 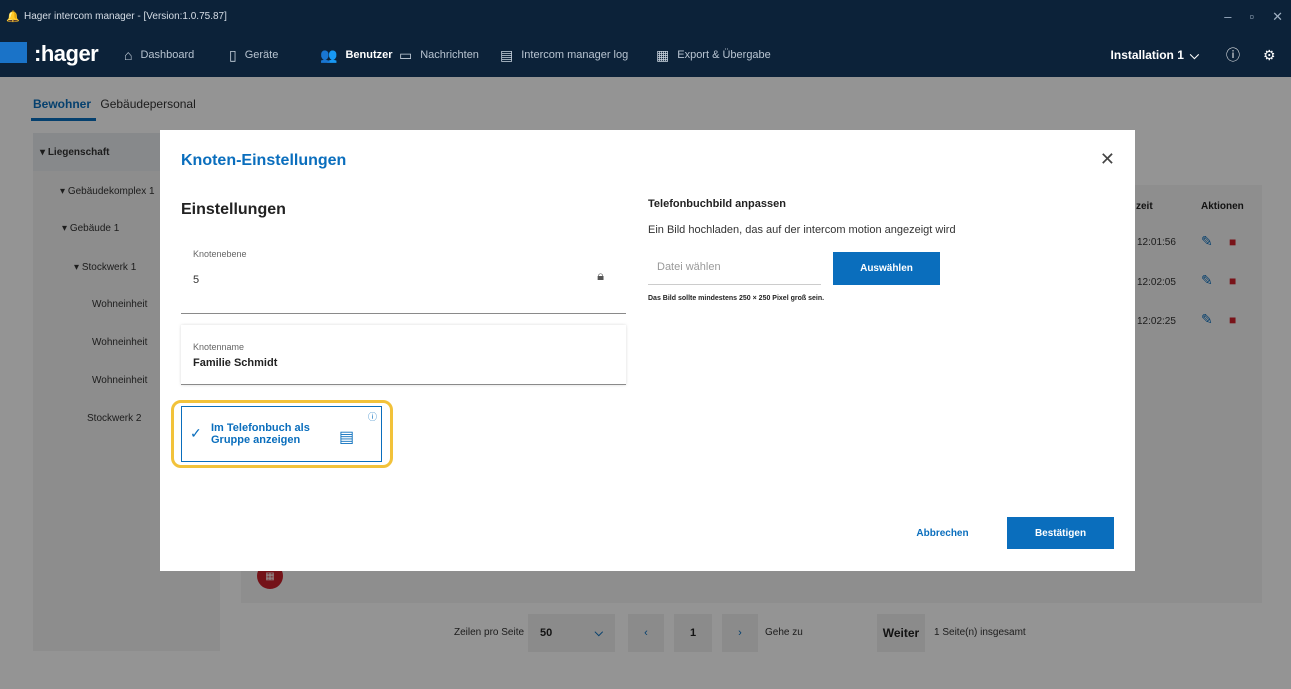 I want to click on device-icon: ▯, so click(x=233, y=54).